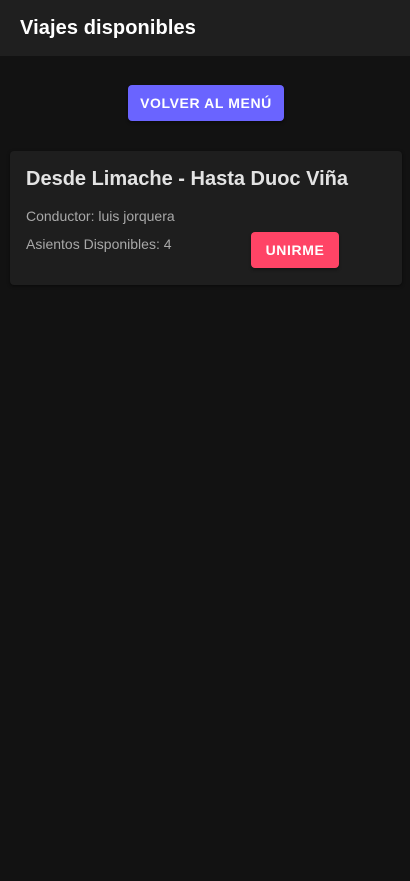 The height and width of the screenshot is (881, 410). I want to click on seats-count: 4, so click(167, 244).